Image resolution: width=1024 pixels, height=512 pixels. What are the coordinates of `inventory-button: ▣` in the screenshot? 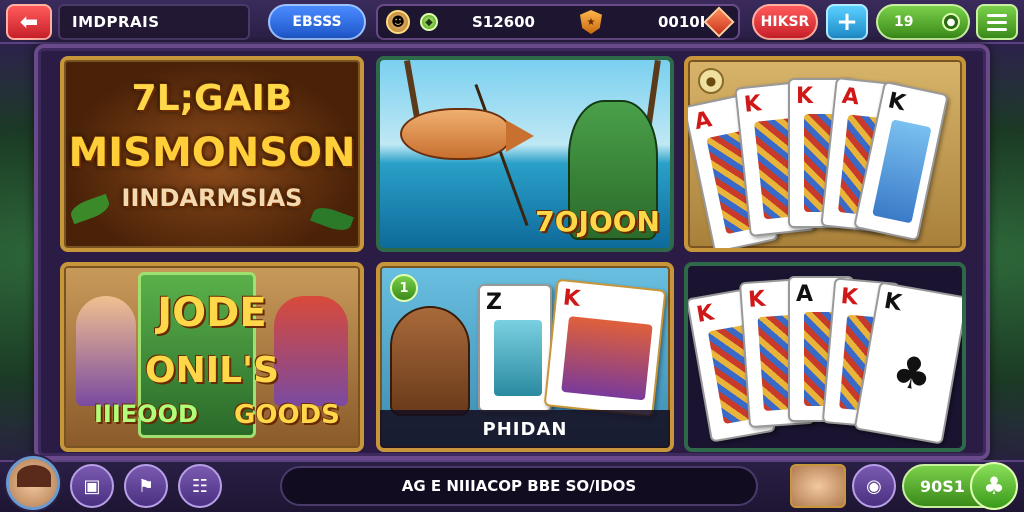 It's located at (92, 486).